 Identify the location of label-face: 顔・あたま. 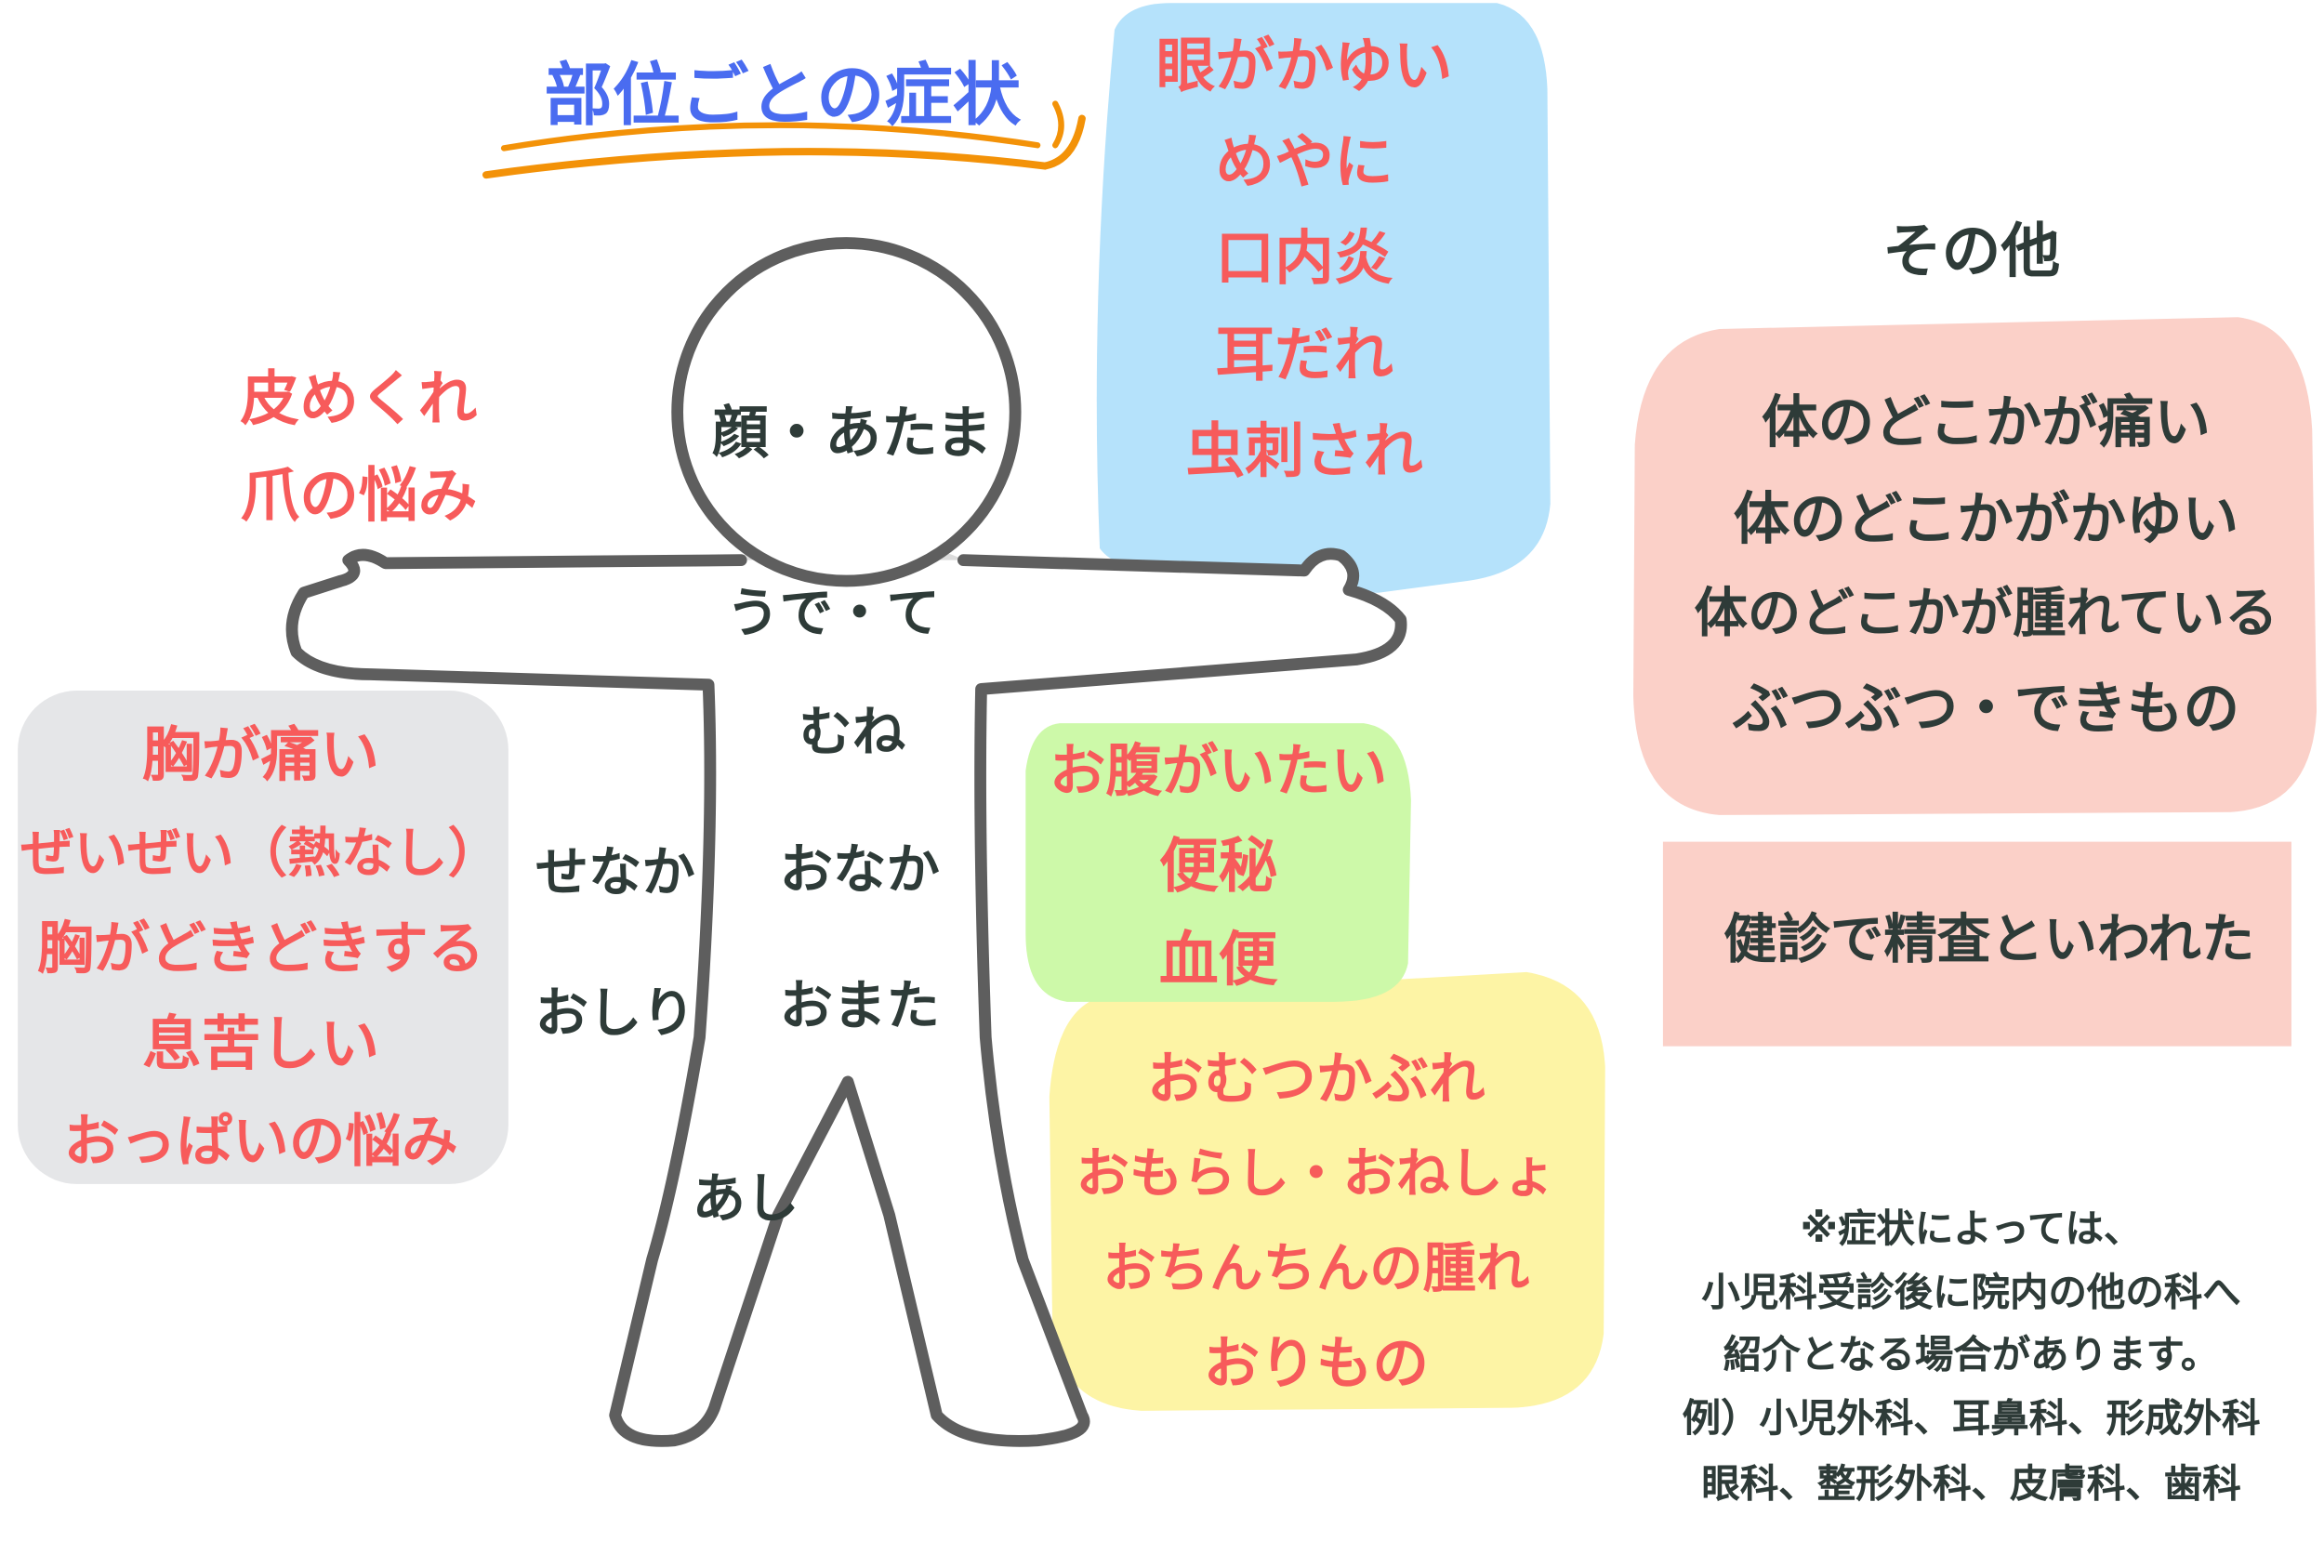
(852, 433).